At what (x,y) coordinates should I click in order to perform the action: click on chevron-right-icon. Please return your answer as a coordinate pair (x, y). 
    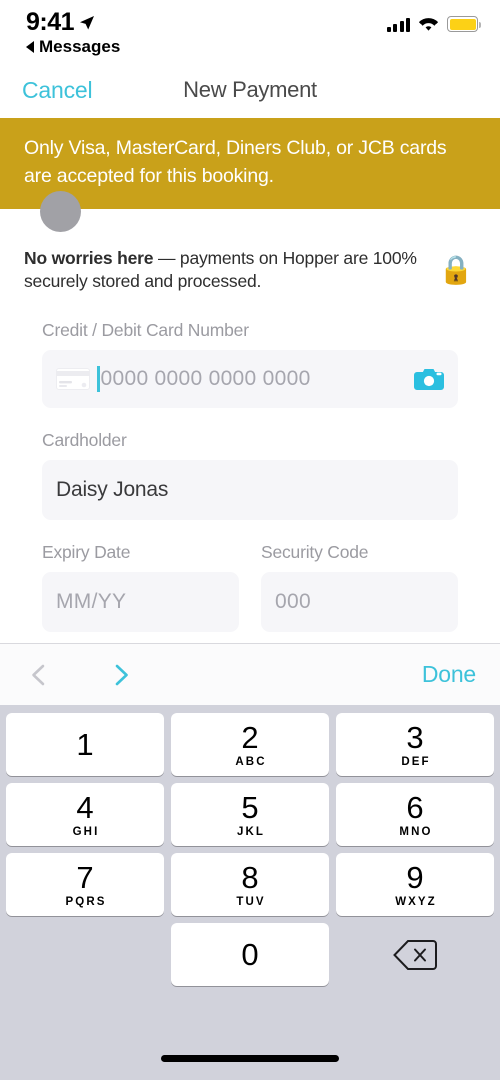
    Looking at the image, I should click on (121, 675).